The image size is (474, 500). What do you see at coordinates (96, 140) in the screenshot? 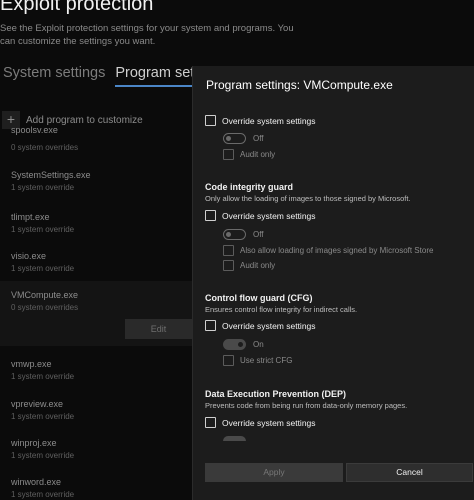
I see `list-item: spoolsv.exe 0 system overrides` at bounding box center [96, 140].